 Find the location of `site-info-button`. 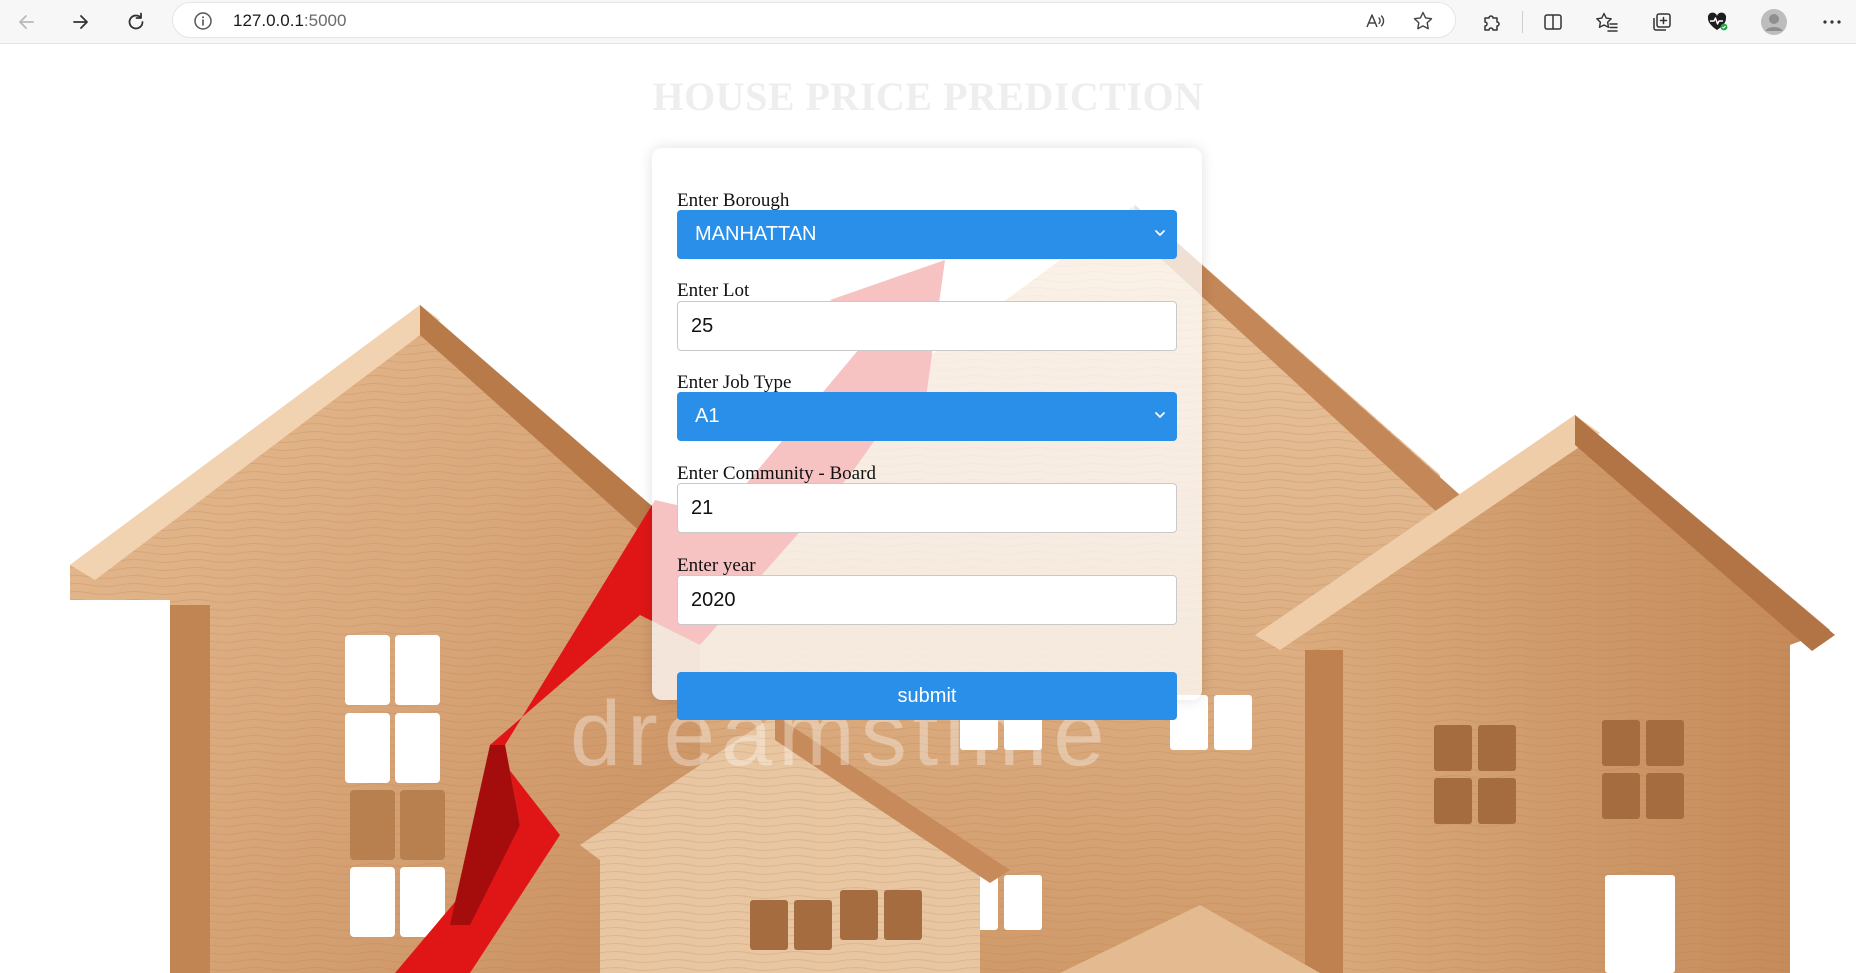

site-info-button is located at coordinates (203, 23).